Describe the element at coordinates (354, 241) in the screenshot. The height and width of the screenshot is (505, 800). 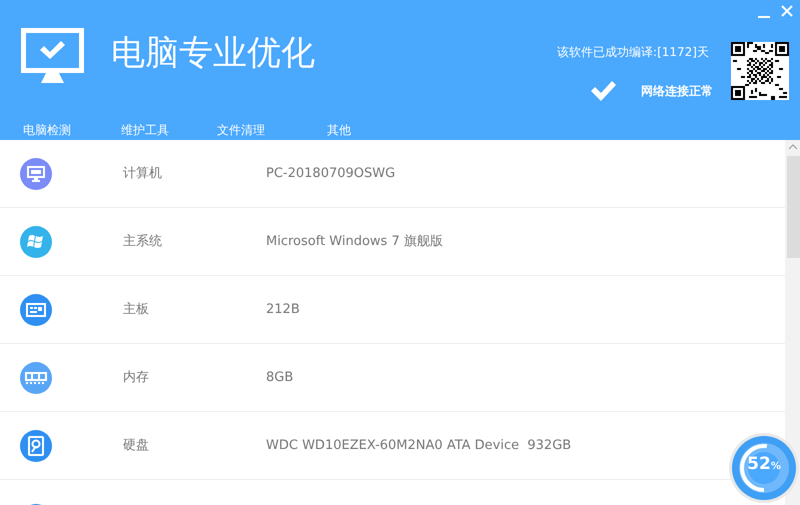
I see `property-value: Microsoft Windows 7 旗舰版` at that location.